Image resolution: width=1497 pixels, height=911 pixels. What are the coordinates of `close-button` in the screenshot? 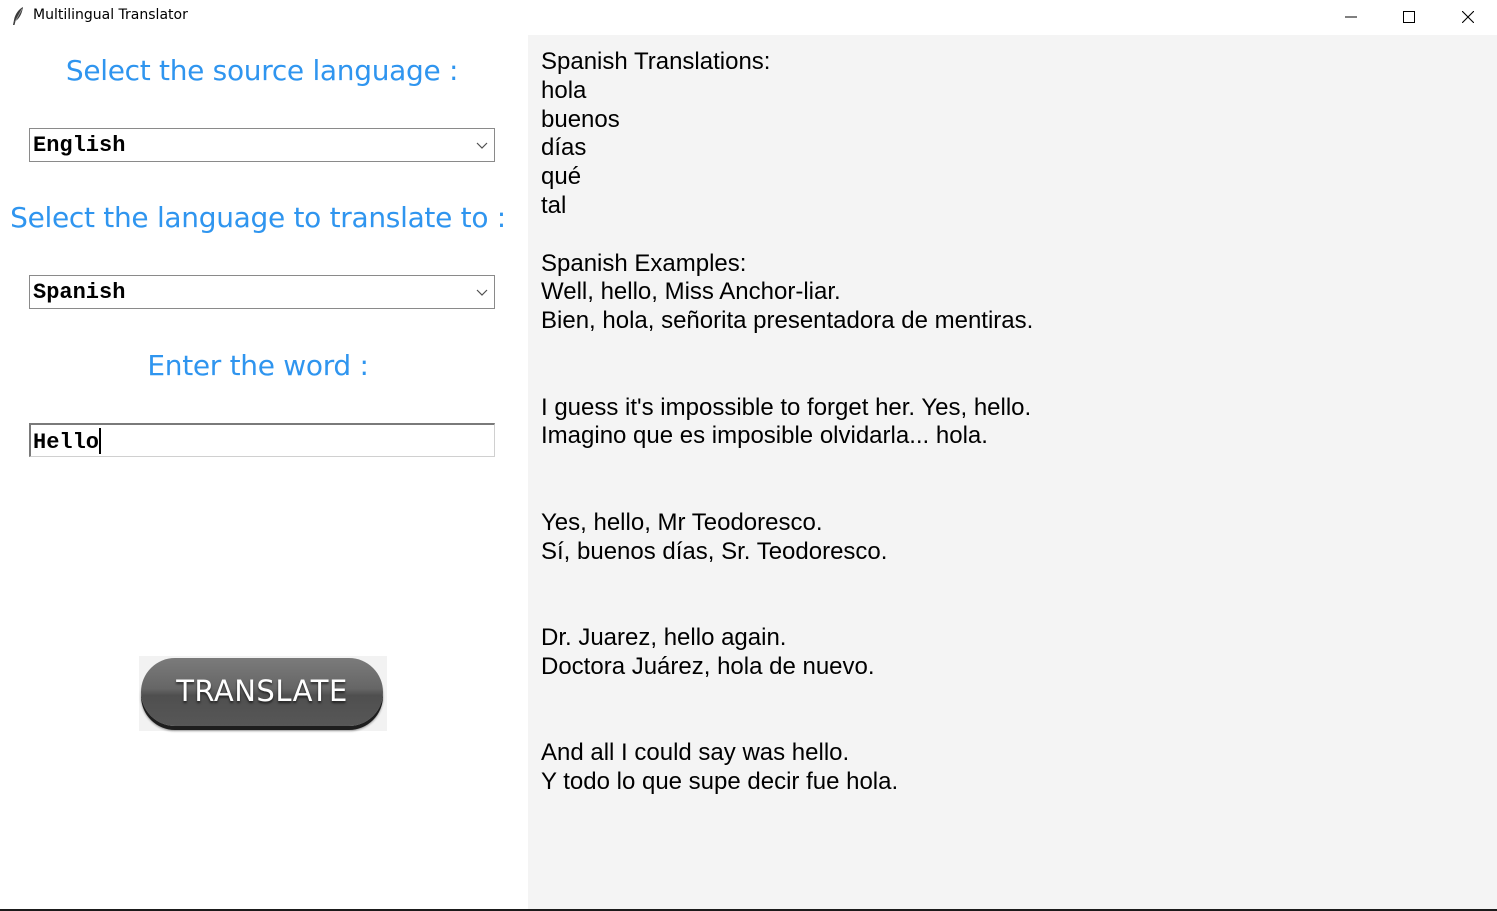 It's located at (1468, 16).